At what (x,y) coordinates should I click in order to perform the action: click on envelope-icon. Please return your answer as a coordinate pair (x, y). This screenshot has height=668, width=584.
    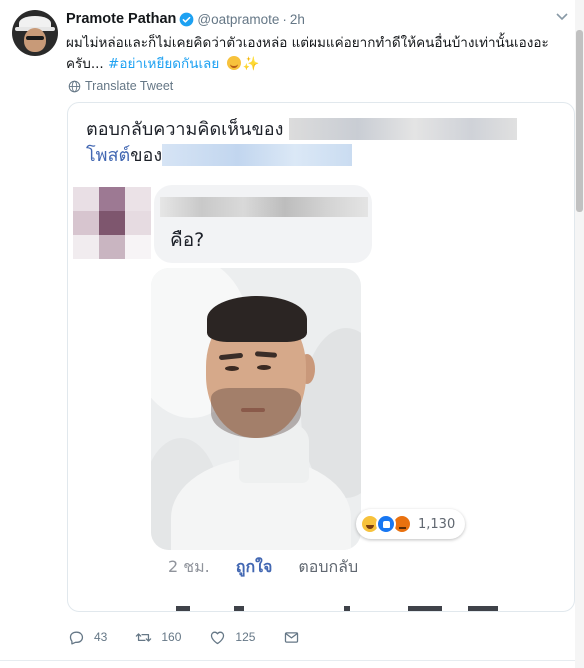
    Looking at the image, I should click on (292, 637).